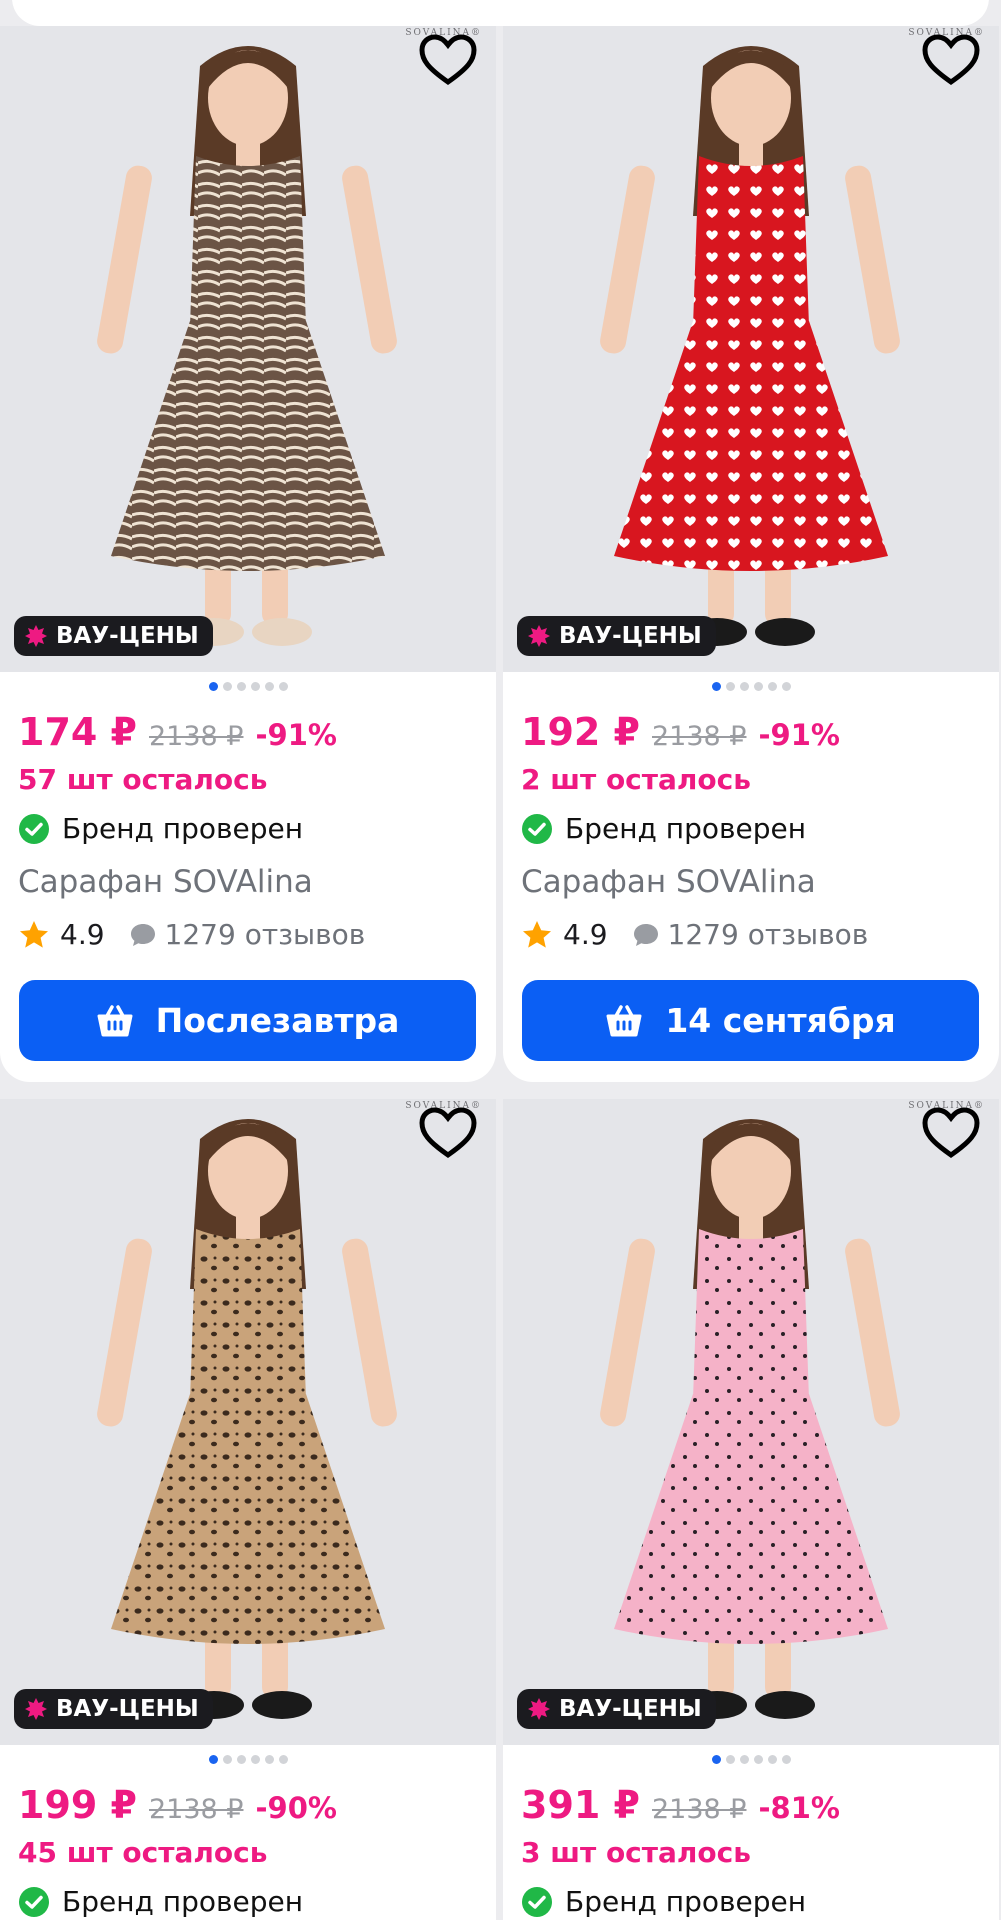 Image resolution: width=1001 pixels, height=1920 pixels. Describe the element at coordinates (500, 13) in the screenshot. I see `previous-card-bottom` at that location.